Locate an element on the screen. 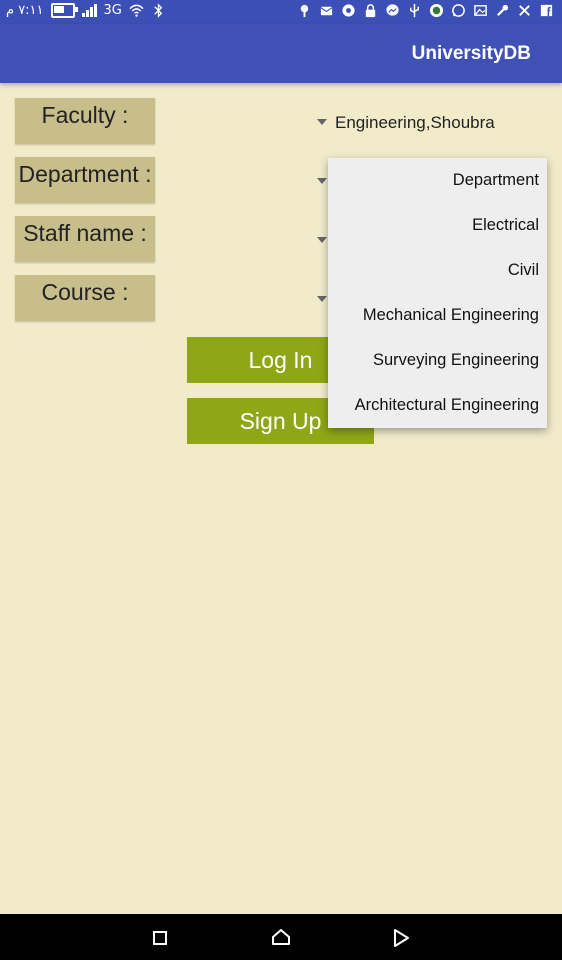 Image resolution: width=562 pixels, height=960 pixels. department-spinner is located at coordinates (320, 182).